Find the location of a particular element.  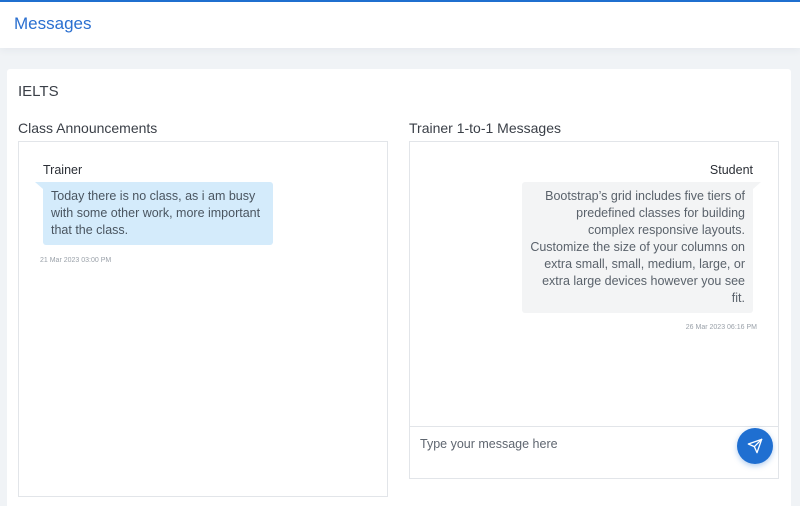

page-title: Messages is located at coordinates (53, 23).